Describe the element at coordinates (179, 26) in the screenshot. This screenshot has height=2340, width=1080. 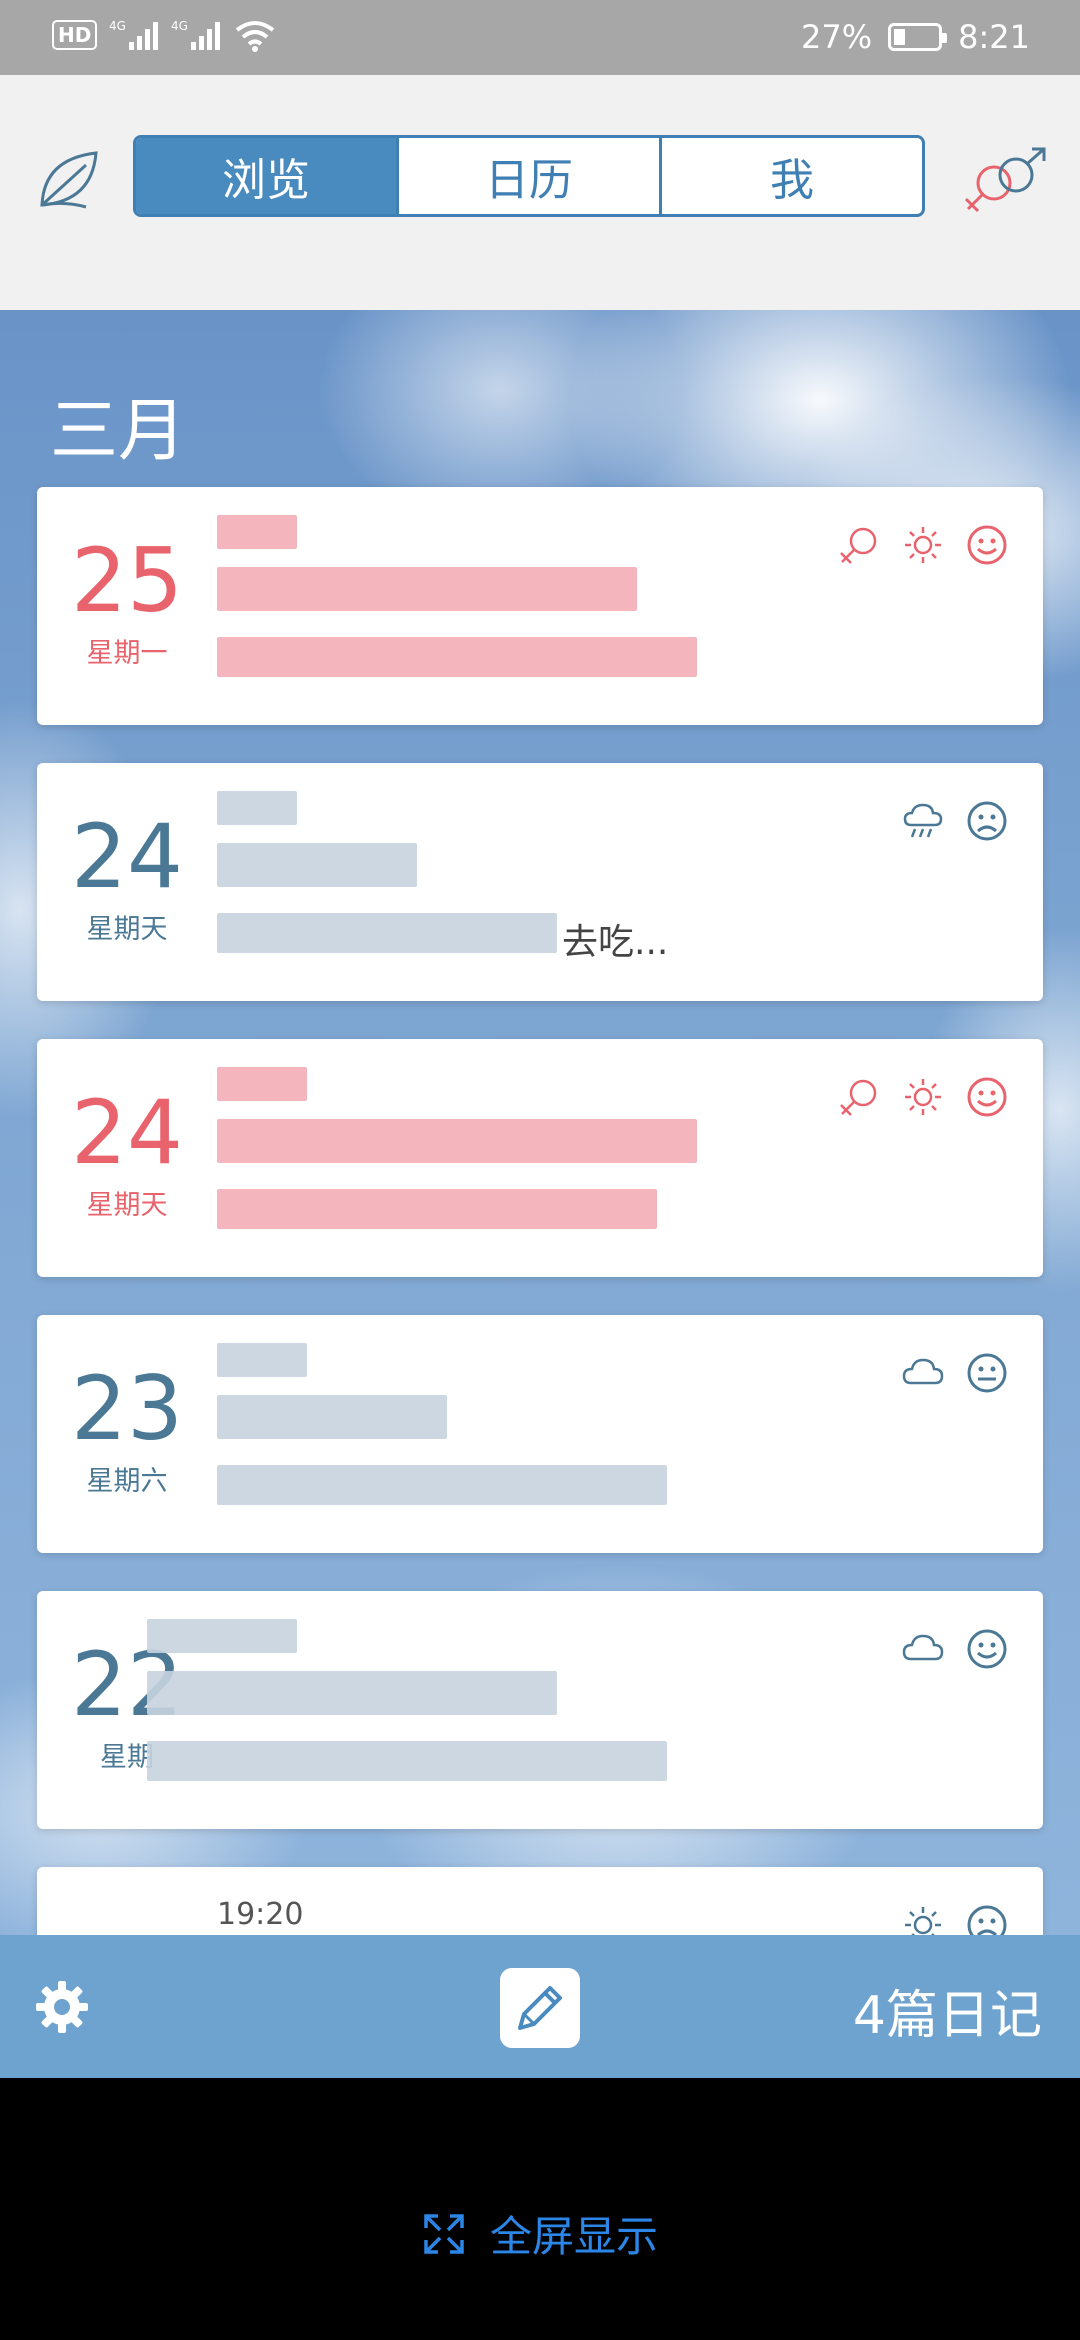
I see `network-type-label-2: 4G` at that location.